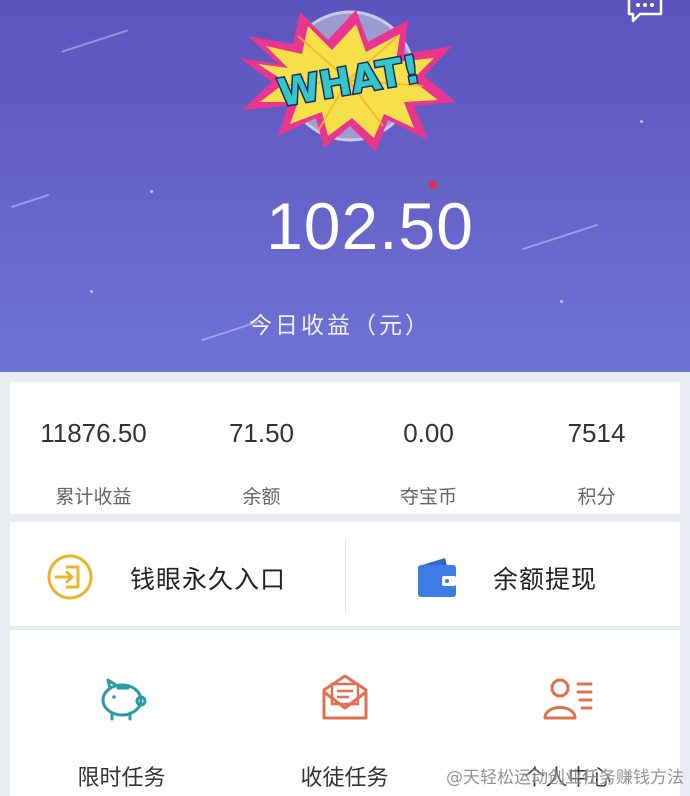 Image resolution: width=690 pixels, height=796 pixels. What do you see at coordinates (437, 577) in the screenshot?
I see `wallet-icon` at bounding box center [437, 577].